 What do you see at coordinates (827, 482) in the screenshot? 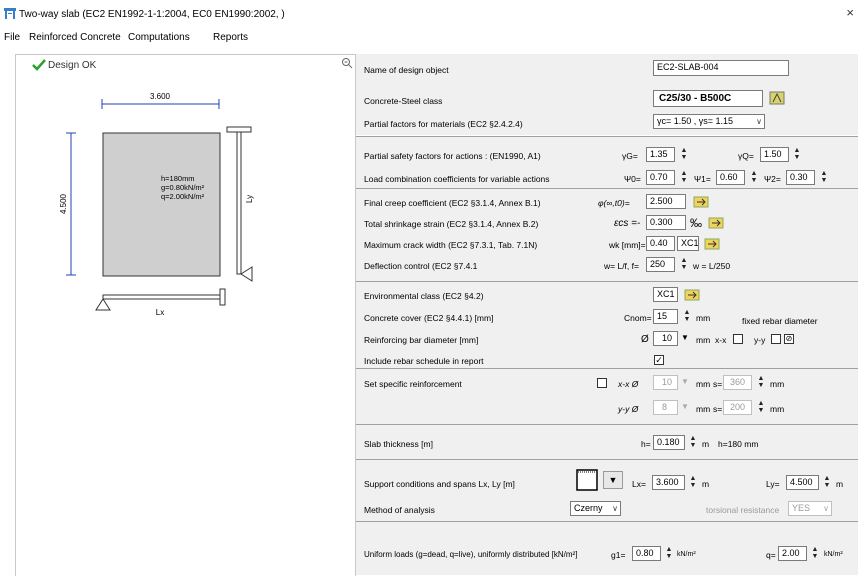
I see `ly-spinner: ▲ ▼` at bounding box center [827, 482].